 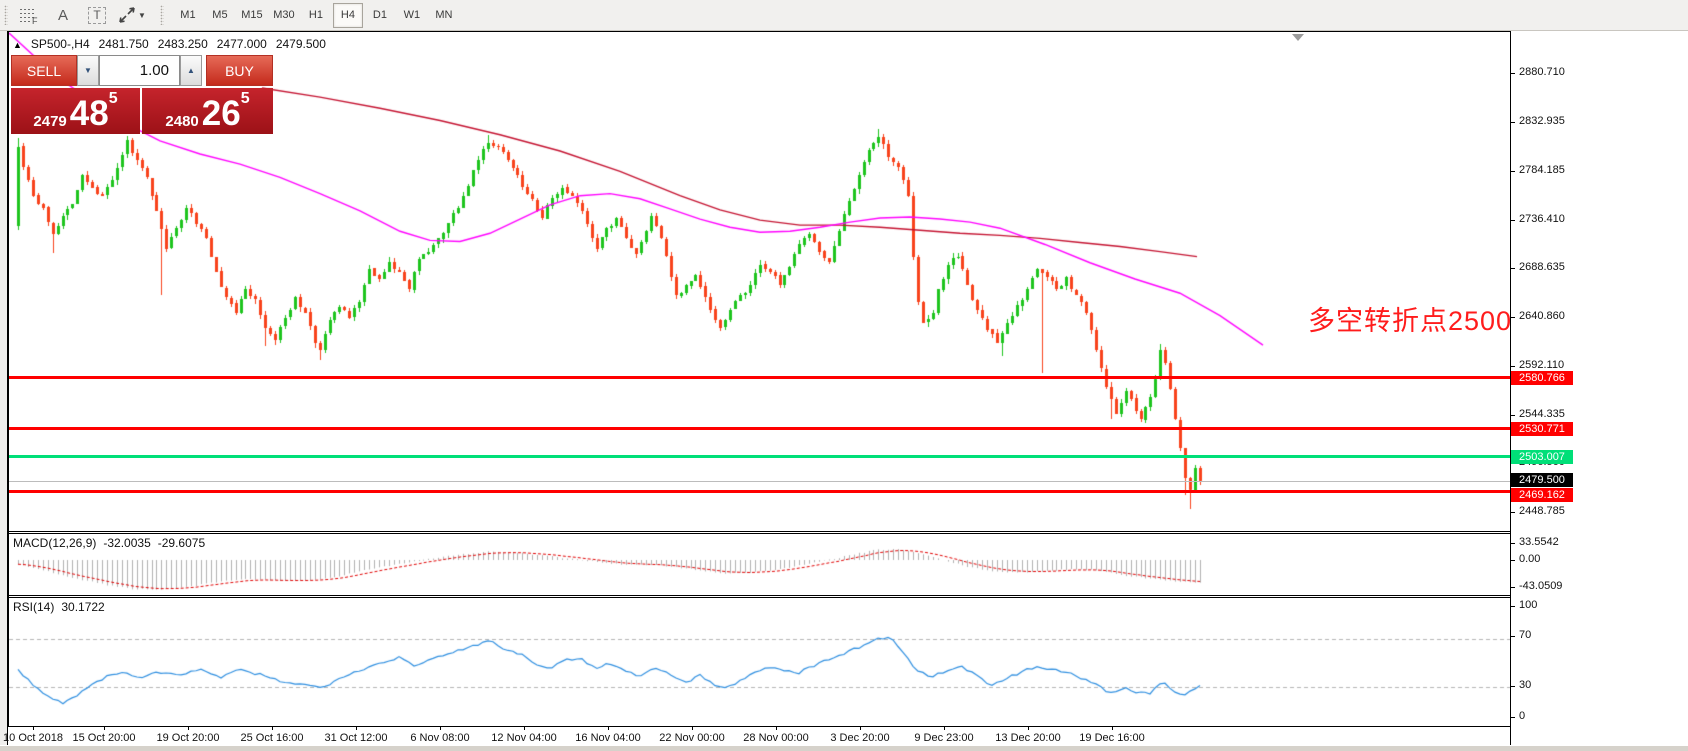 What do you see at coordinates (127, 15) in the screenshot?
I see `arrow-objects-icon` at bounding box center [127, 15].